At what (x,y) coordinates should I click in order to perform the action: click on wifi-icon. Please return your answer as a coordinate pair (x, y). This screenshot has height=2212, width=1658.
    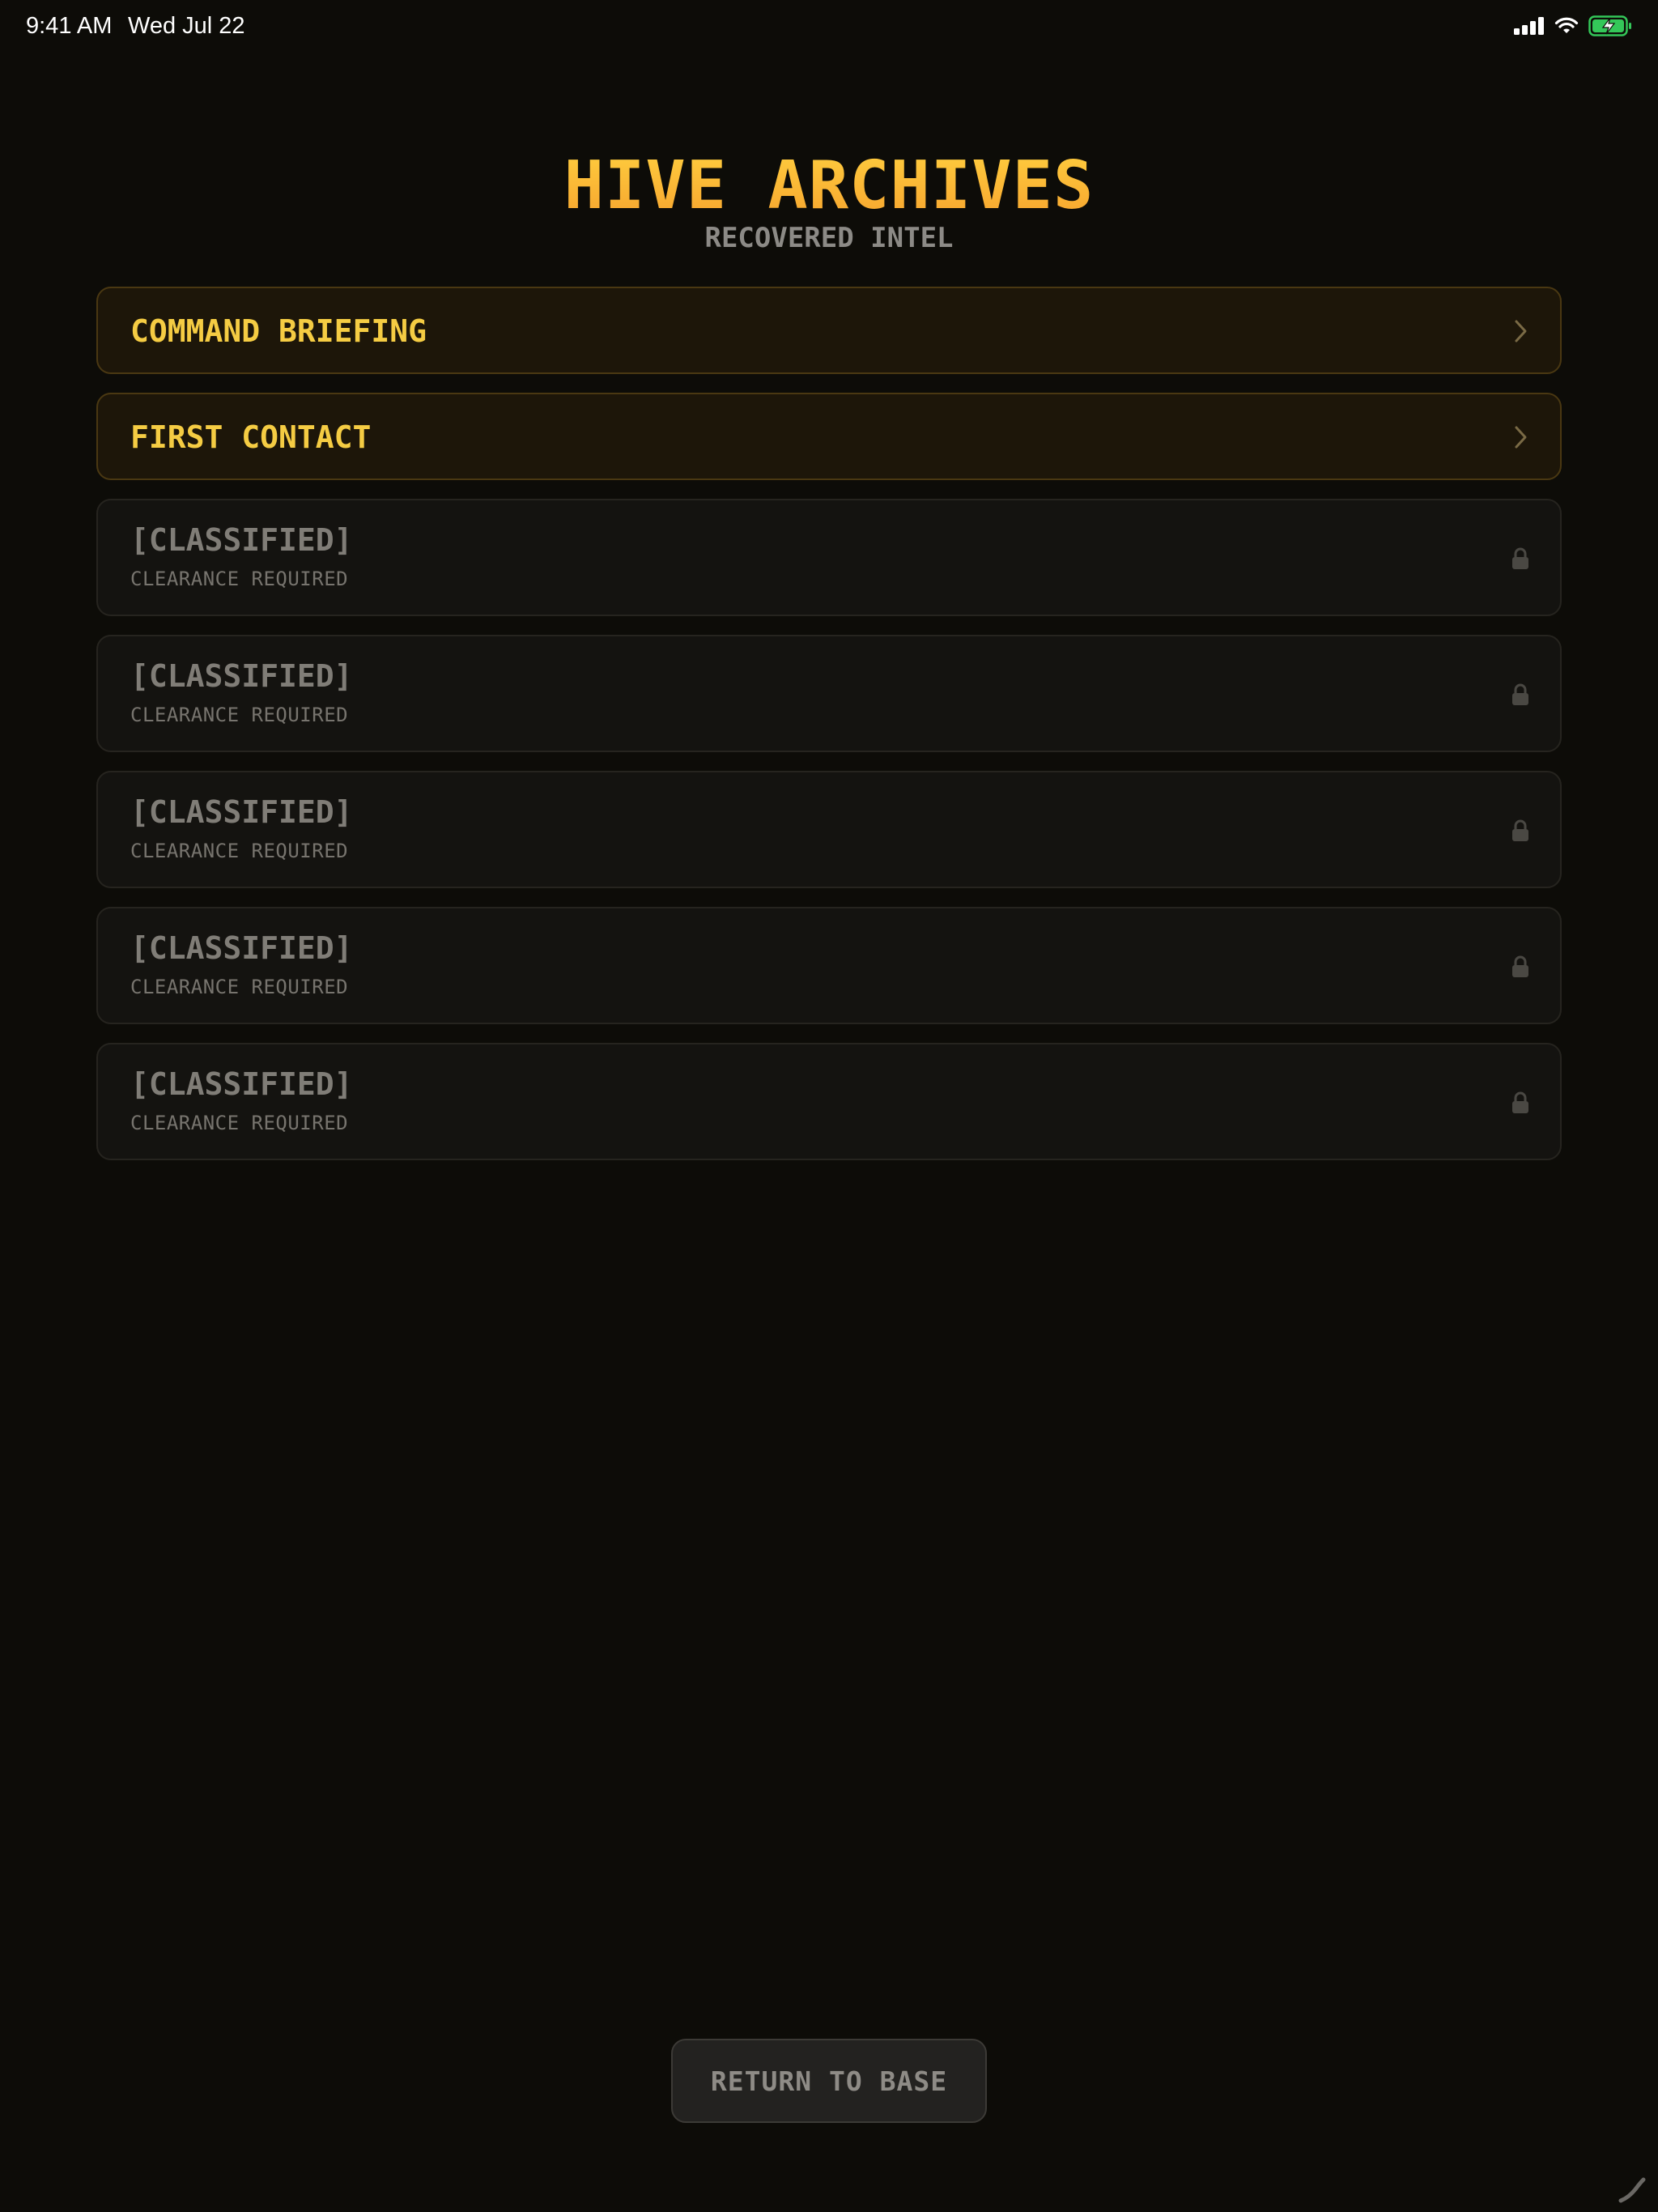
    Looking at the image, I should click on (1566, 25).